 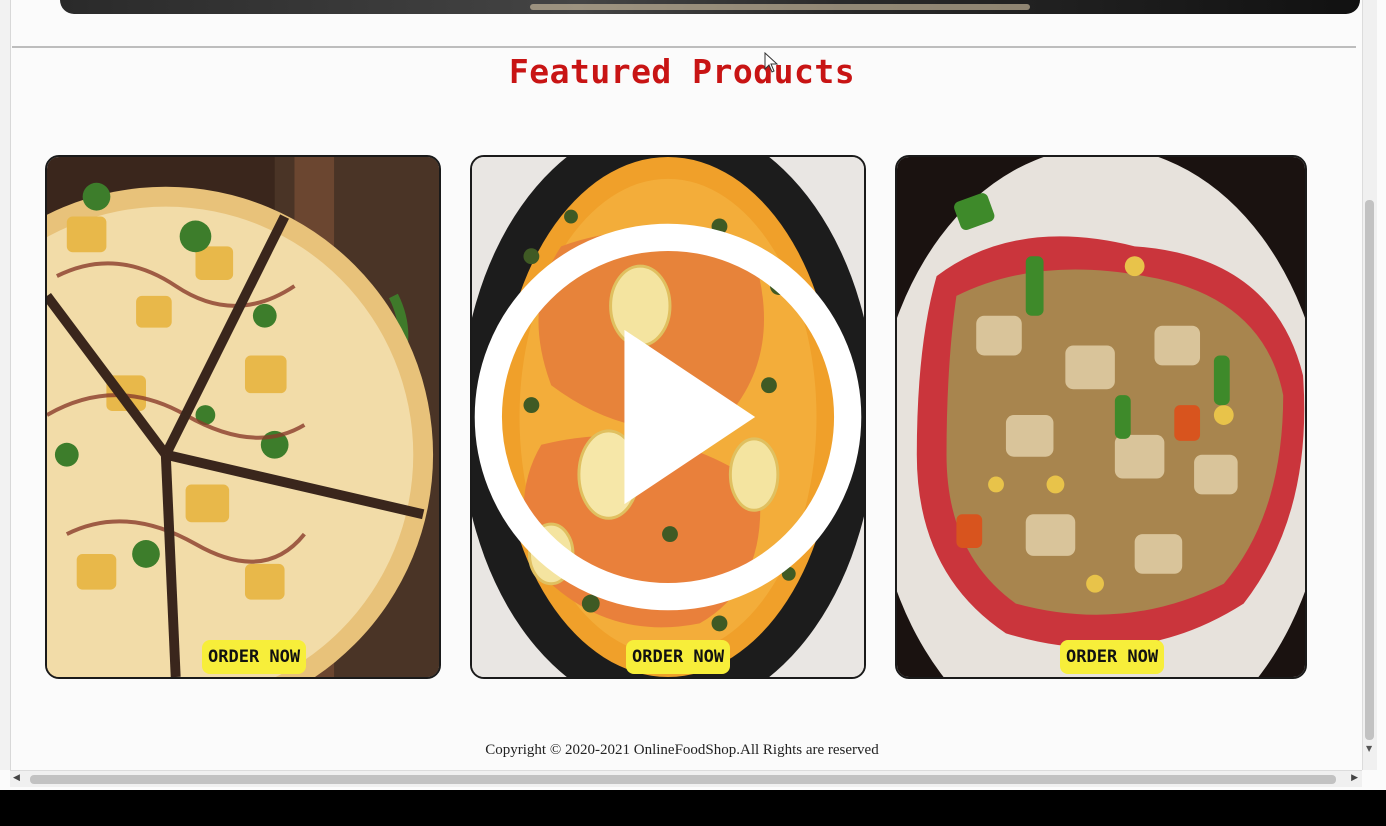 I want to click on horizontal-scrollbar-thumb, so click(x=683, y=779).